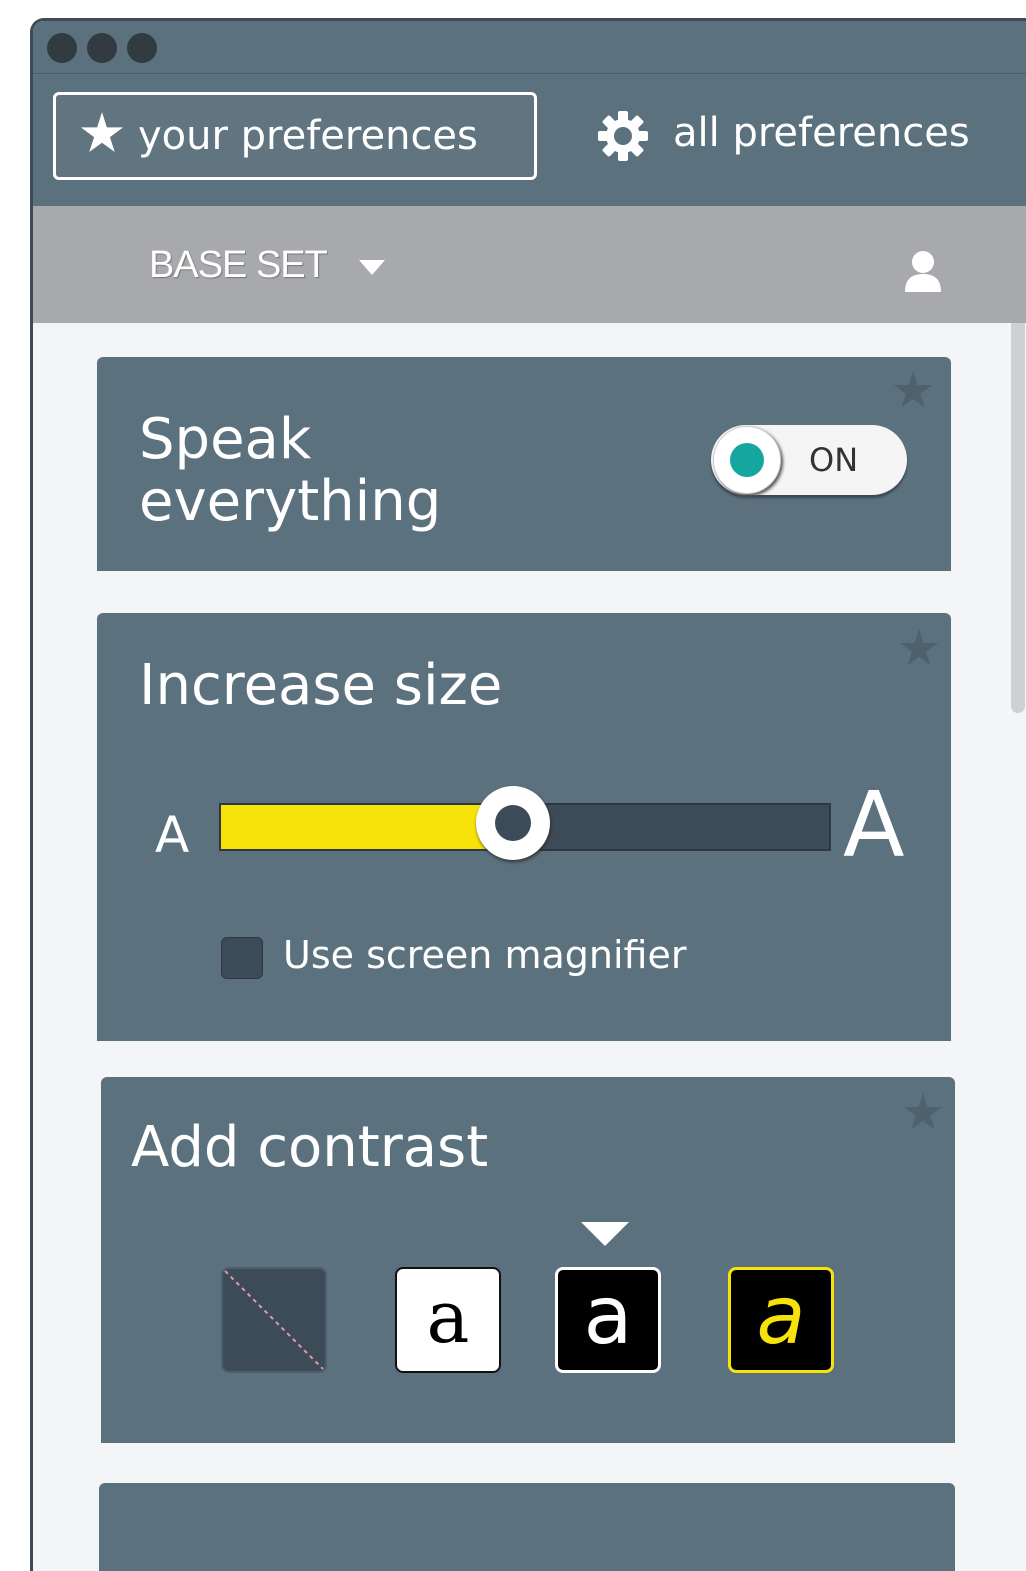 This screenshot has width=1026, height=1571. What do you see at coordinates (62, 48) in the screenshot?
I see `window-close-dot` at bounding box center [62, 48].